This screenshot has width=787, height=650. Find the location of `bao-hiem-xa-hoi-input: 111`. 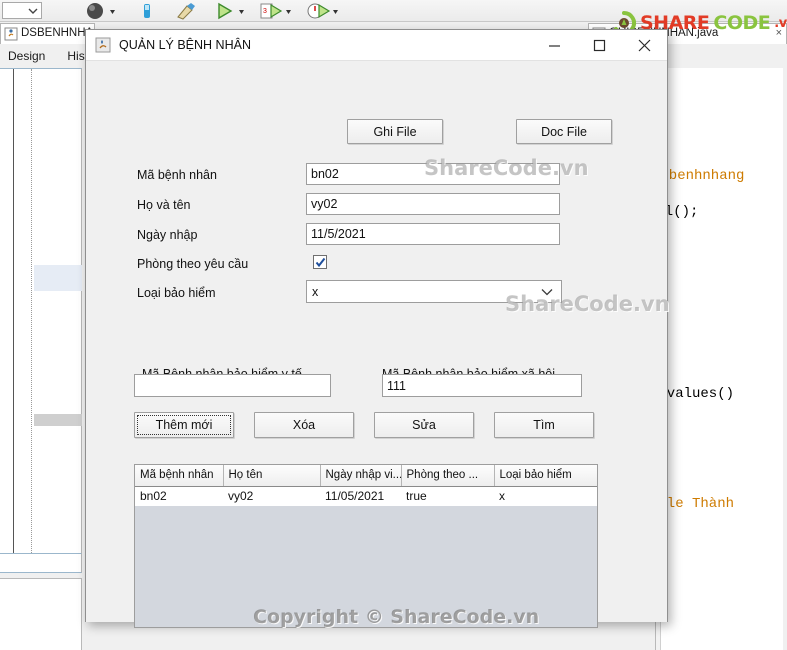

bao-hiem-xa-hoi-input: 111 is located at coordinates (482, 385).